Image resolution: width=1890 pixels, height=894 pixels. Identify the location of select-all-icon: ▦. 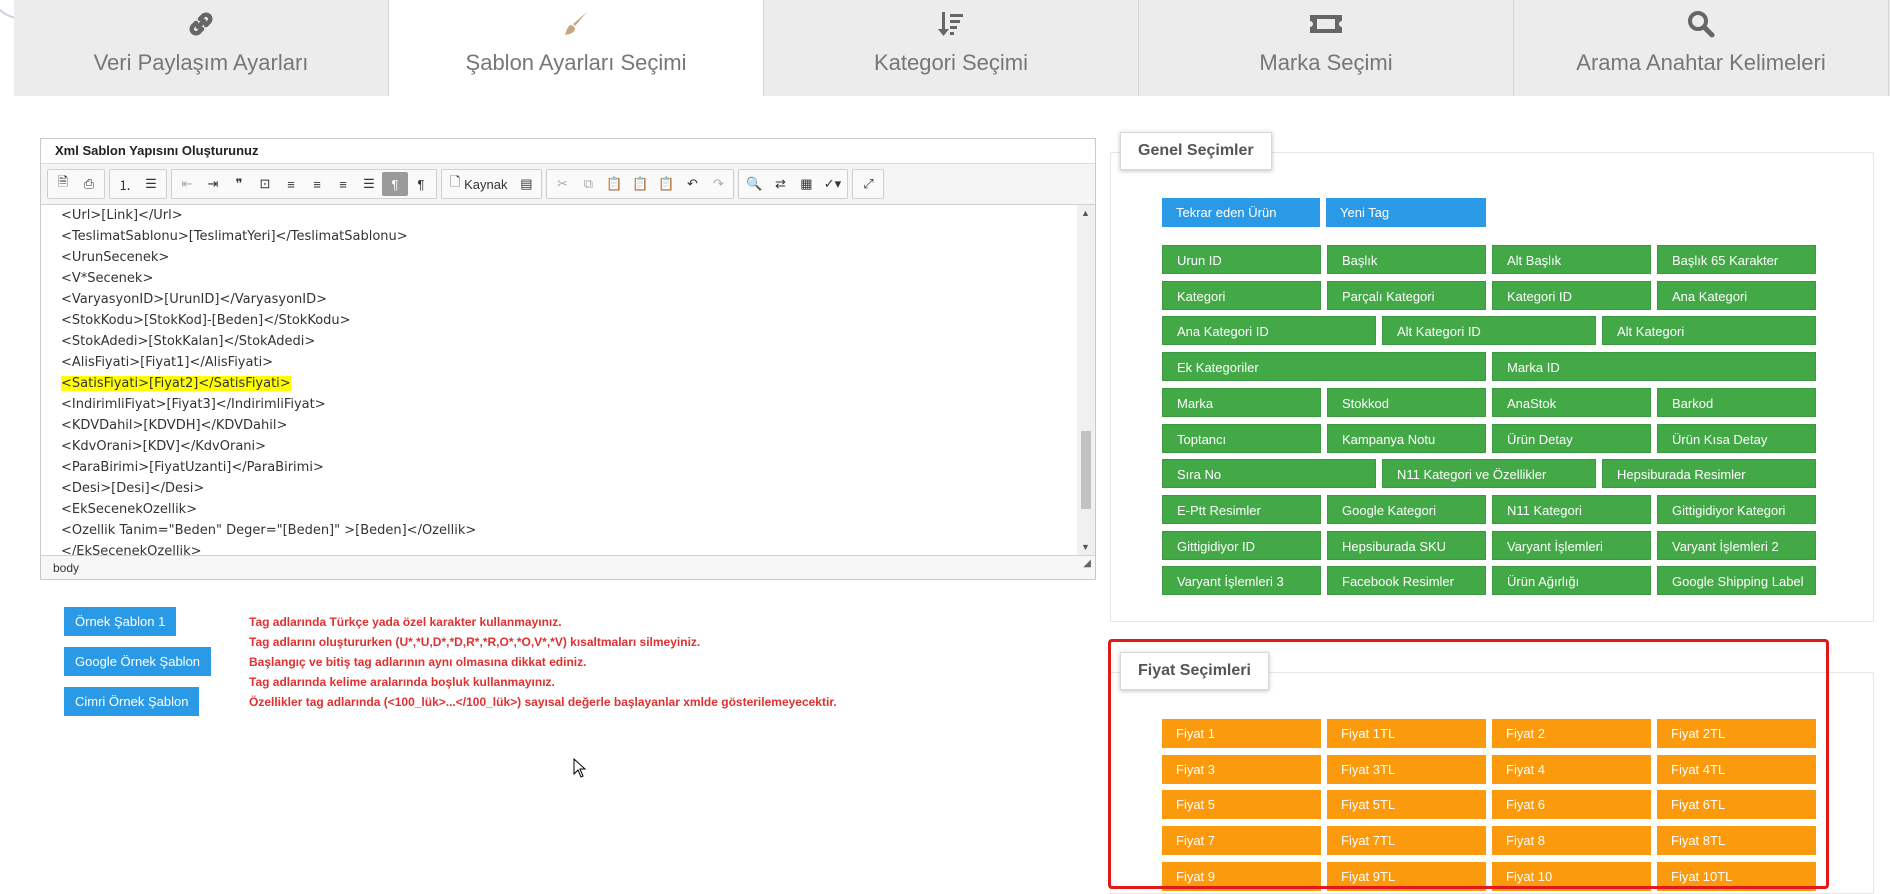
(806, 184).